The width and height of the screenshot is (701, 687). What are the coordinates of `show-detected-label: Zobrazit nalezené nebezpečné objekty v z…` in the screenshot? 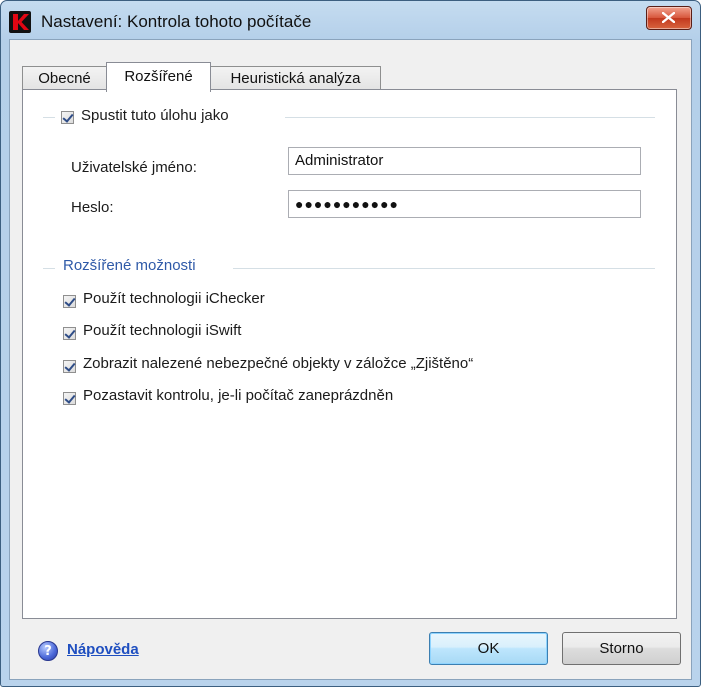 It's located at (278, 363).